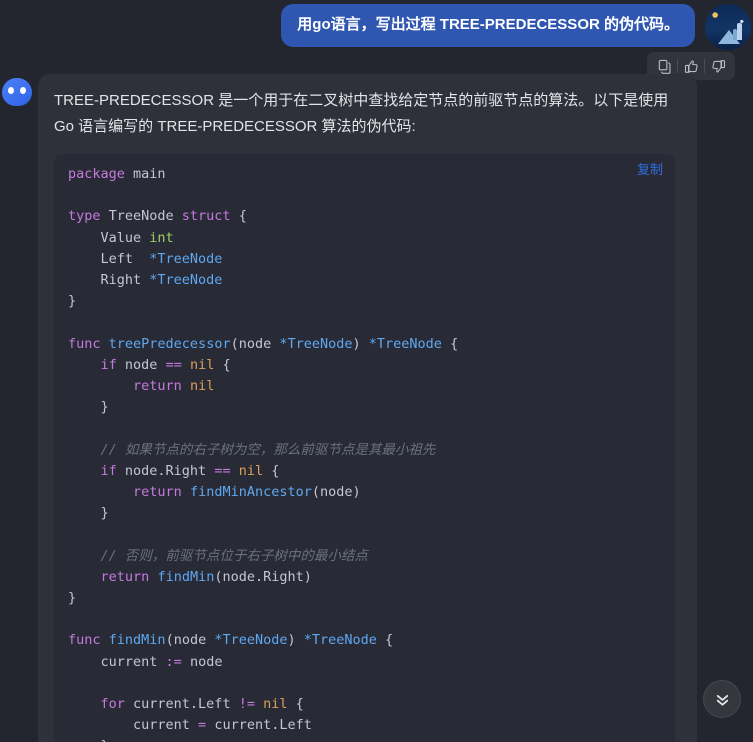 The image size is (753, 742). Describe the element at coordinates (218, 555) in the screenshot. I see `code-token: // 否则，前驱节点位于右子树中的最小结点` at that location.